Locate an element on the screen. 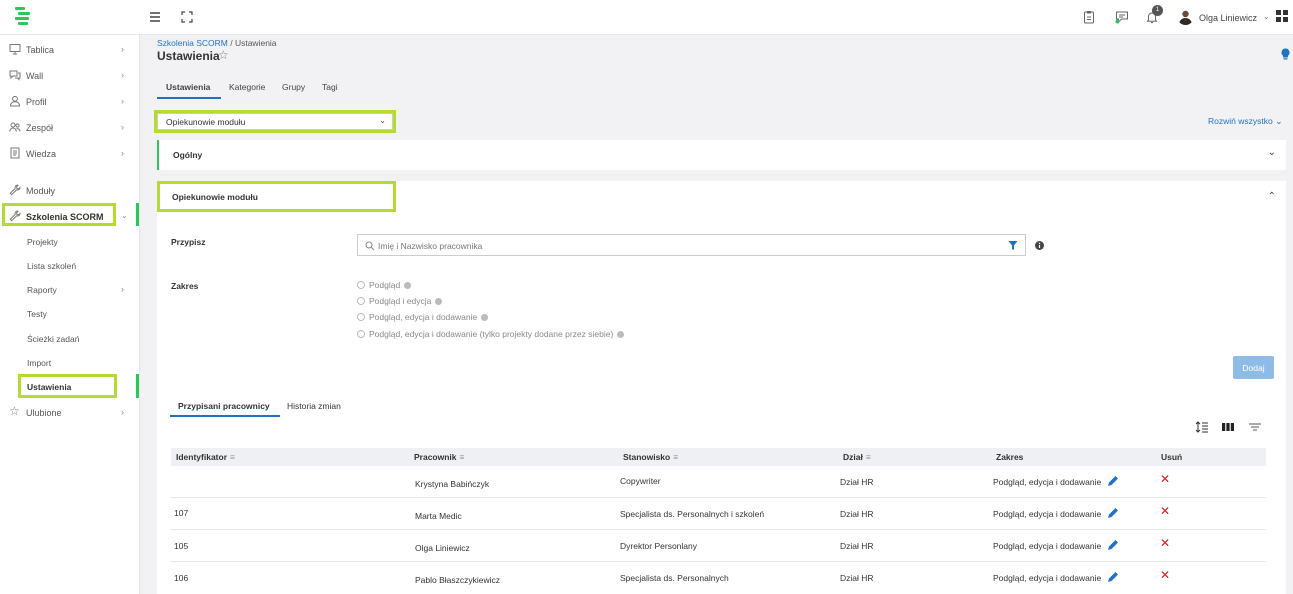 This screenshot has height=594, width=1293. tab-ustawienia: Ustawienia is located at coordinates (188, 87).